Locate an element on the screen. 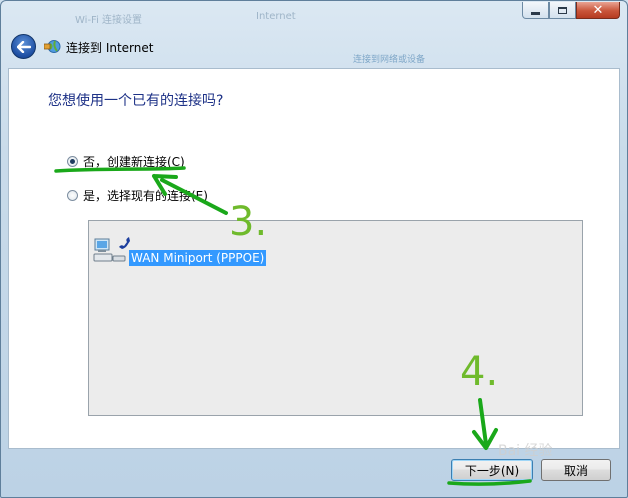 The image size is (628, 498). back-button is located at coordinates (23, 46).